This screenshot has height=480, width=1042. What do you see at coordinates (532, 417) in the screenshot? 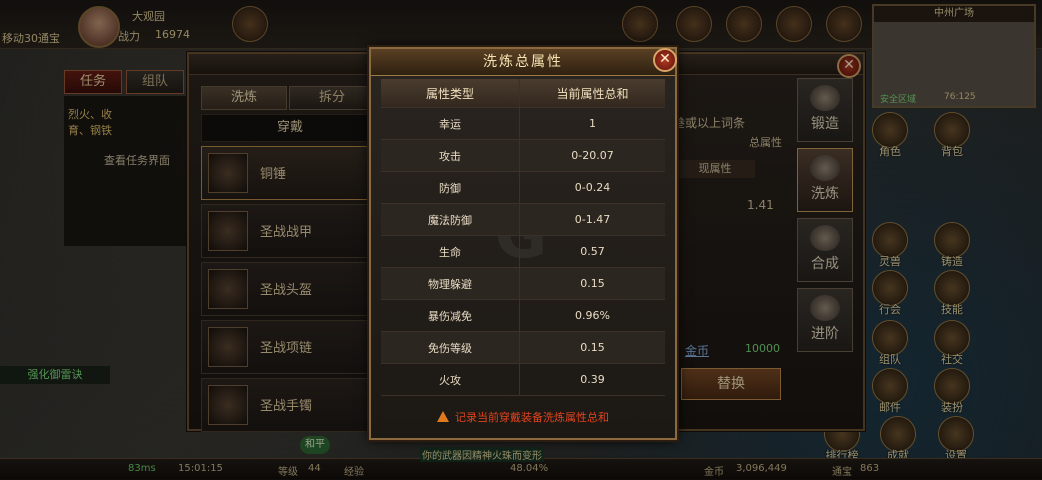
I see `note-text: 记录当前穿戴装备洗炼属性总和` at bounding box center [532, 417].